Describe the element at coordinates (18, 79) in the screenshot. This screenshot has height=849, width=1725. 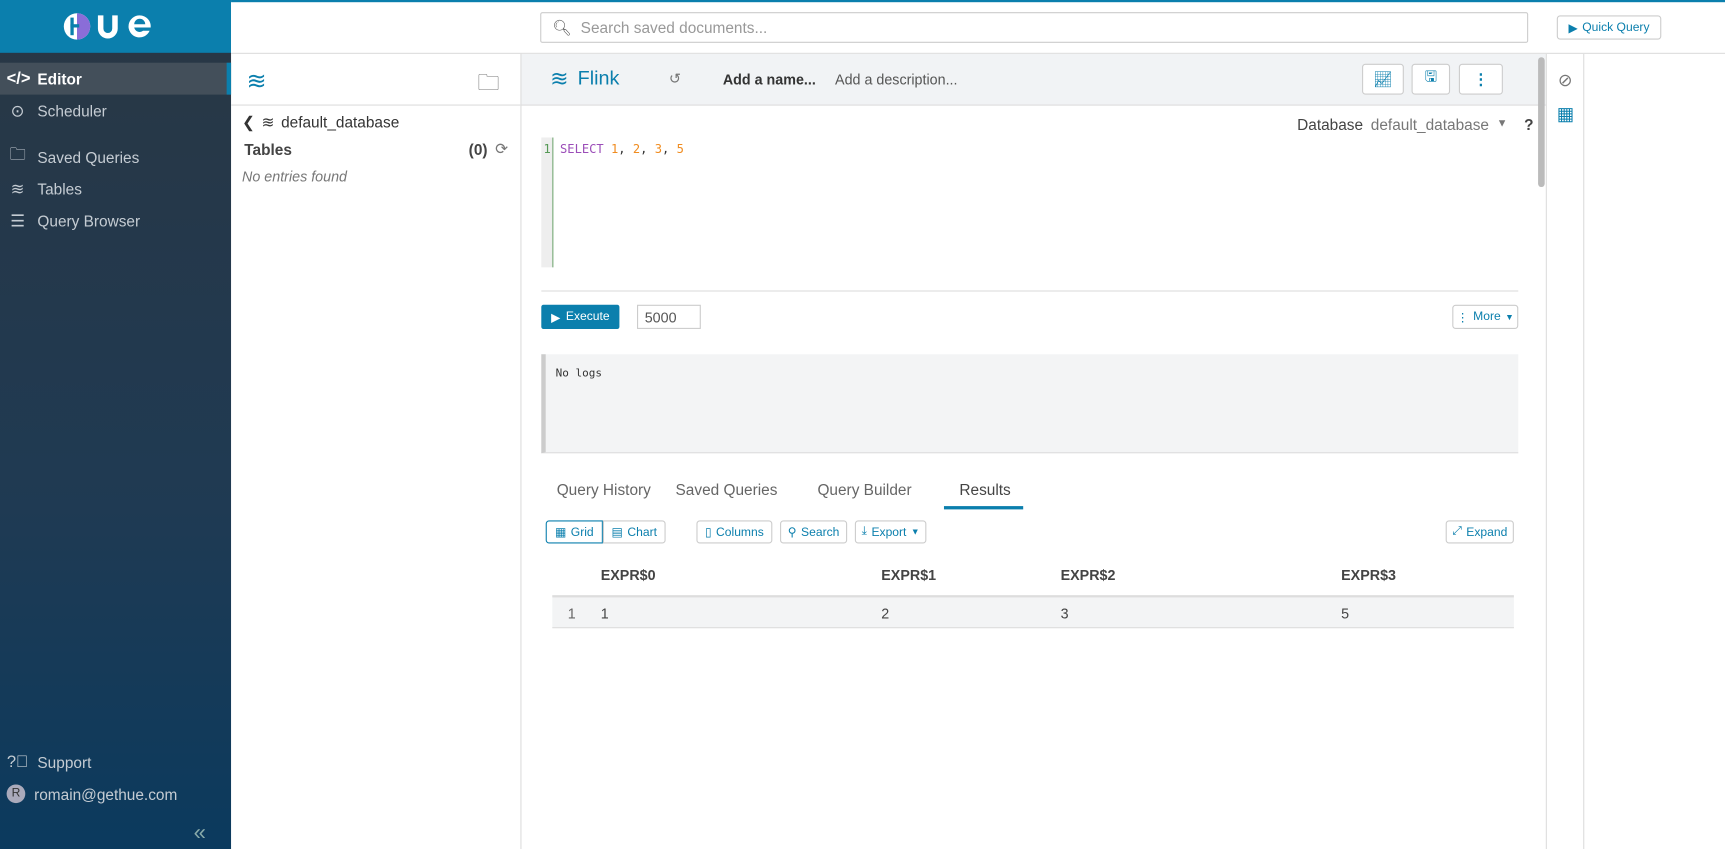
I see `code-icon: </>` at that location.